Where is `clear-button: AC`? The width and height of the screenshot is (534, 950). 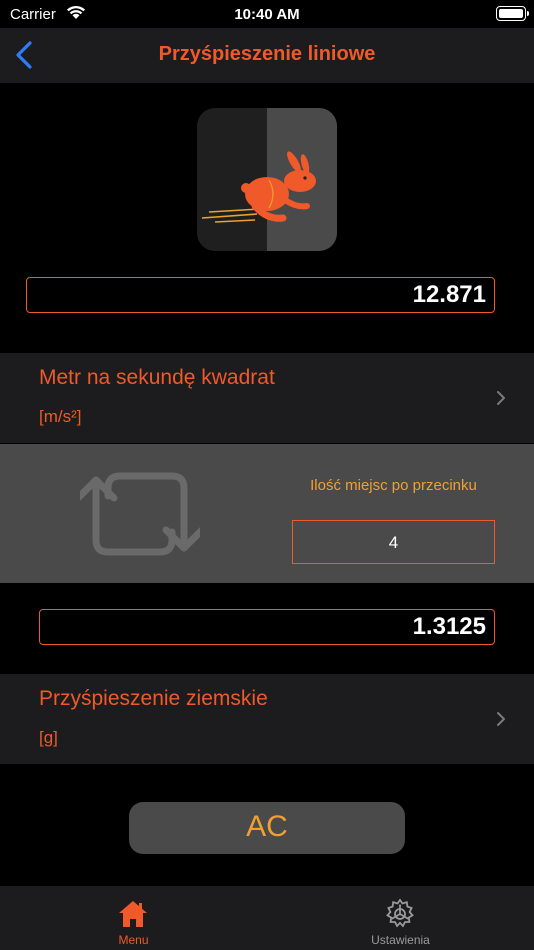
clear-button: AC is located at coordinates (267, 828).